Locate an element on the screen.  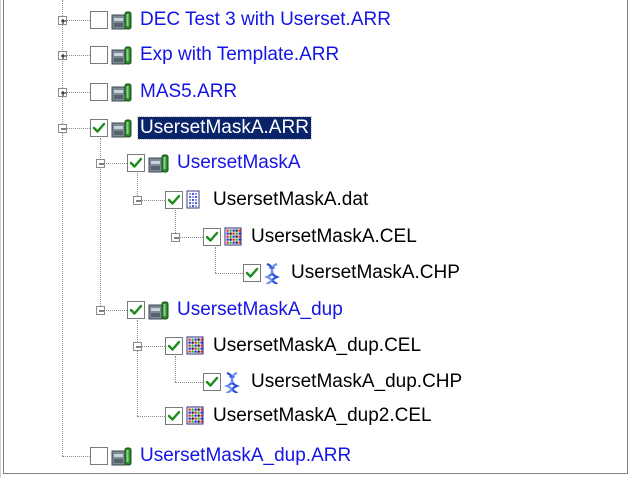
tree-item-label: DEC Test 3 with Userset.ARR is located at coordinates (265, 20).